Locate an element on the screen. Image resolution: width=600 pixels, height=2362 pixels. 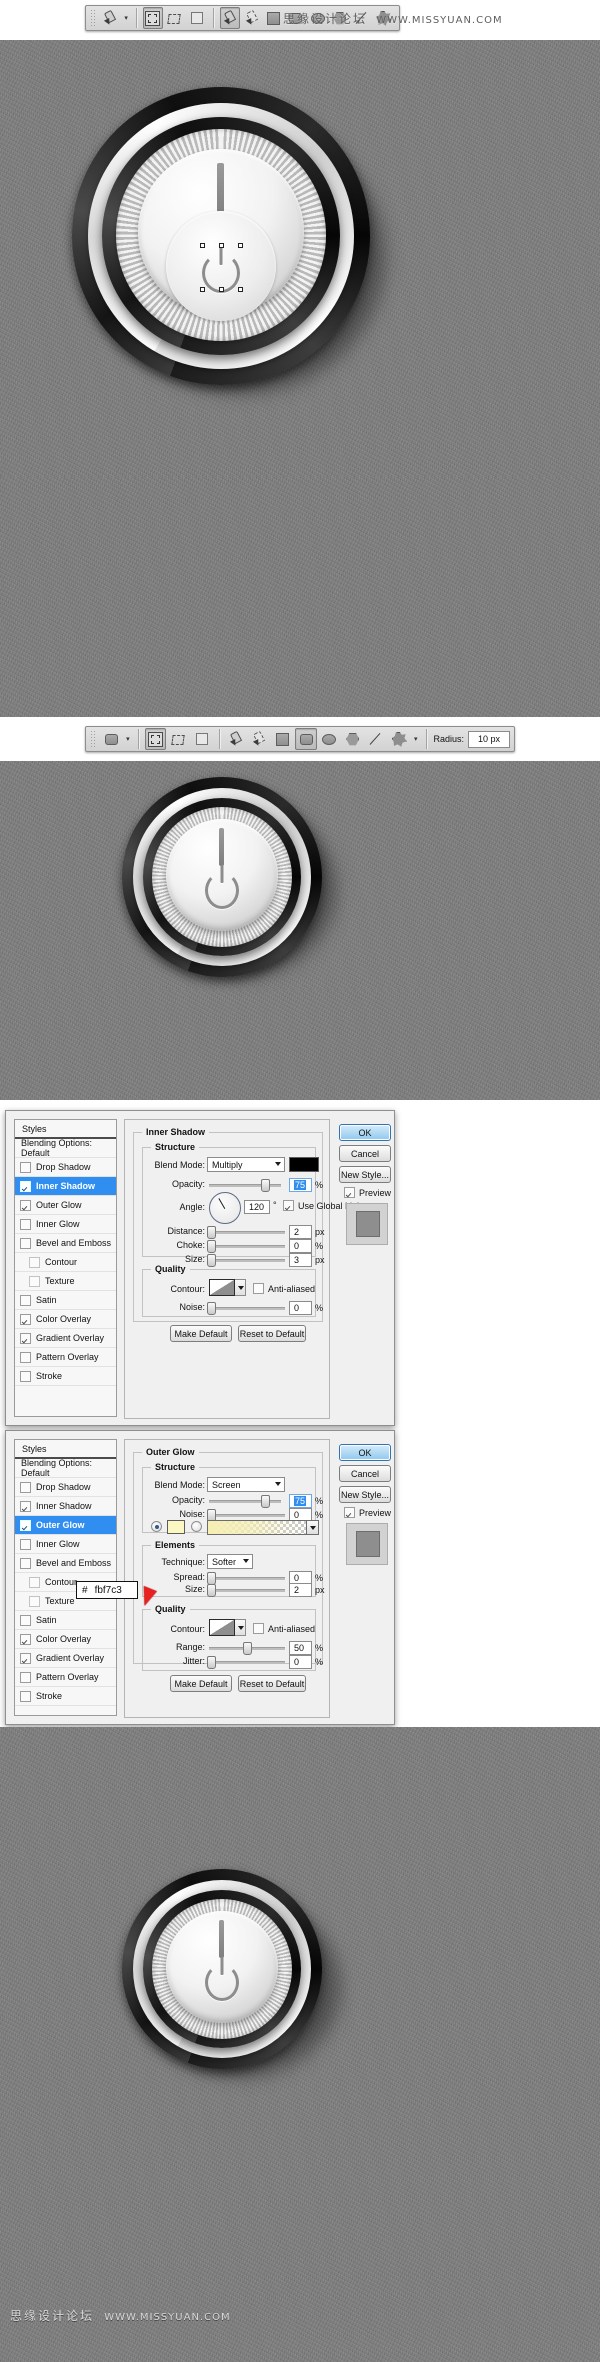
size-input: 3 is located at coordinates (300, 1260).